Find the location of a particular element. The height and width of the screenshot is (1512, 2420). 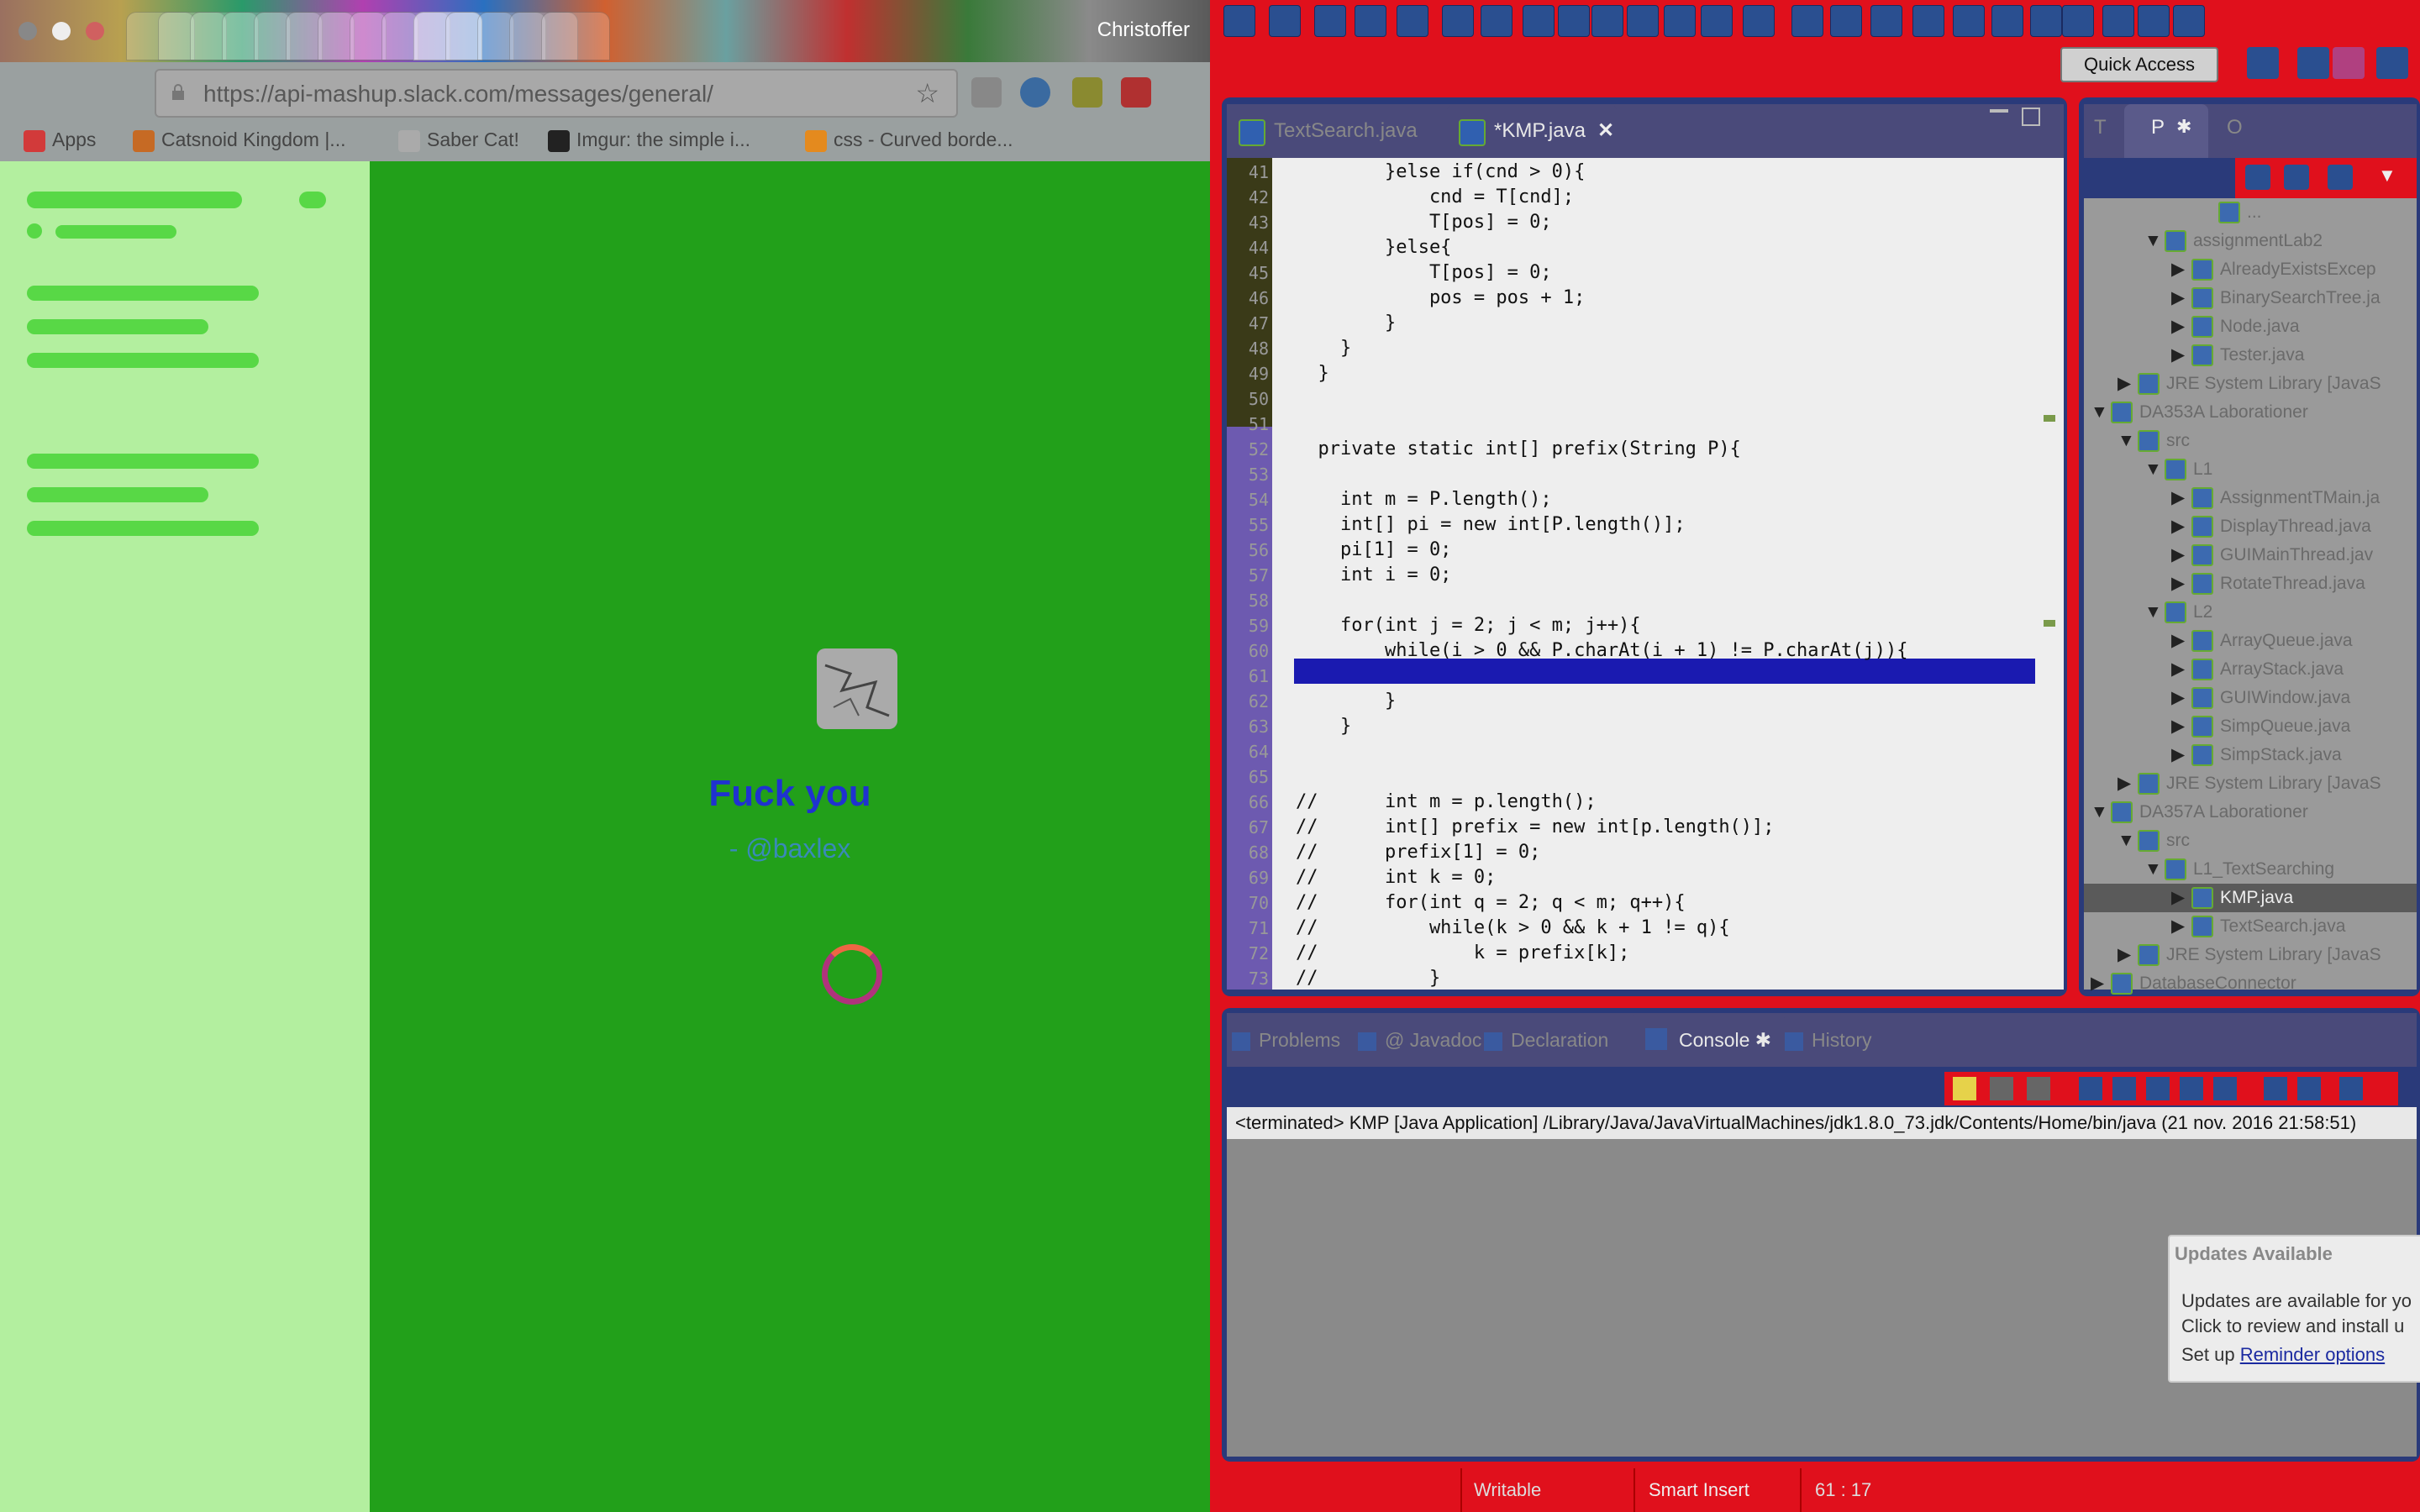

tab-package-explorer is located at coordinates (2166, 131).